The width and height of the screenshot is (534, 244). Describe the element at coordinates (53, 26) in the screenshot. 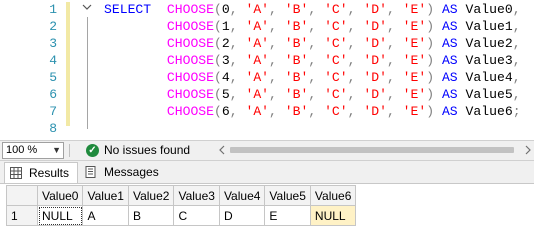

I see `line-number: 2` at that location.